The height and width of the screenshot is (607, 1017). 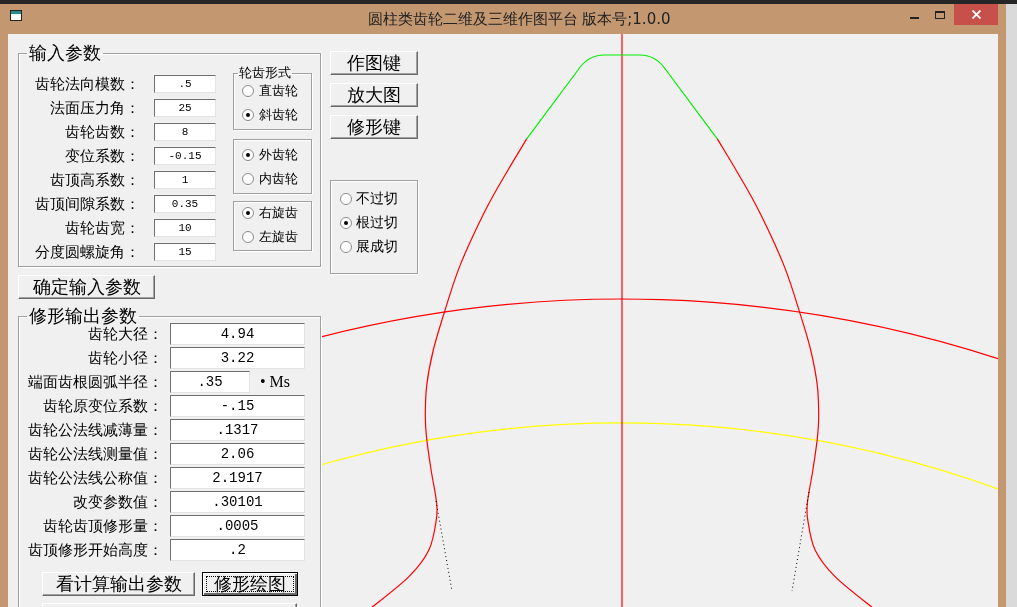 I want to click on radio-button: 展成切, so click(x=378, y=247).